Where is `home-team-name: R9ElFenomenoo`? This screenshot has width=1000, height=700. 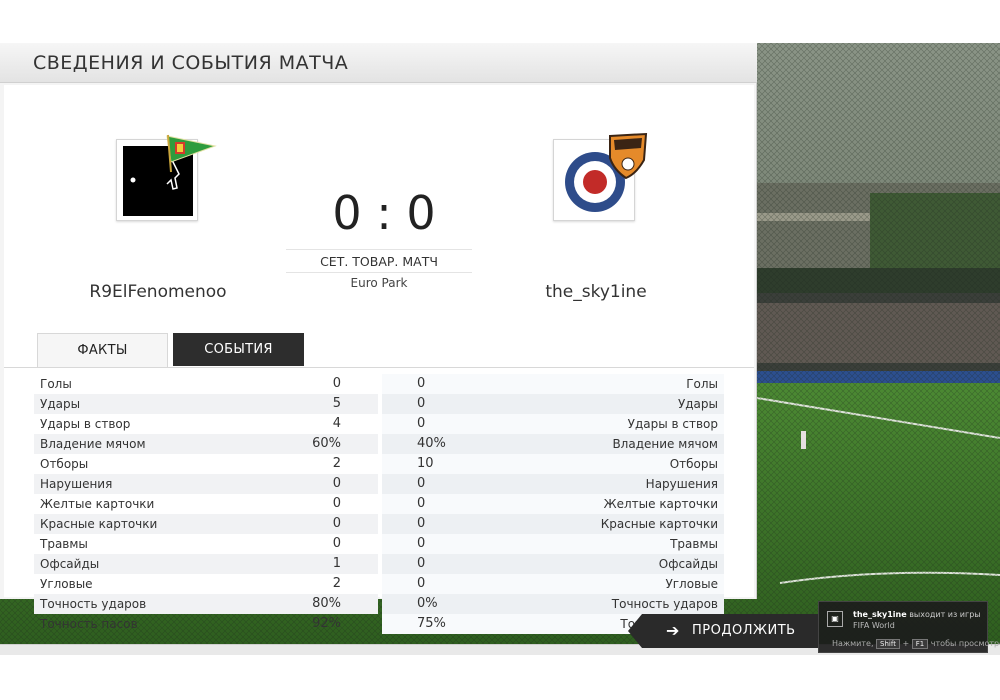 home-team-name: R9ElFenomenoo is located at coordinates (158, 292).